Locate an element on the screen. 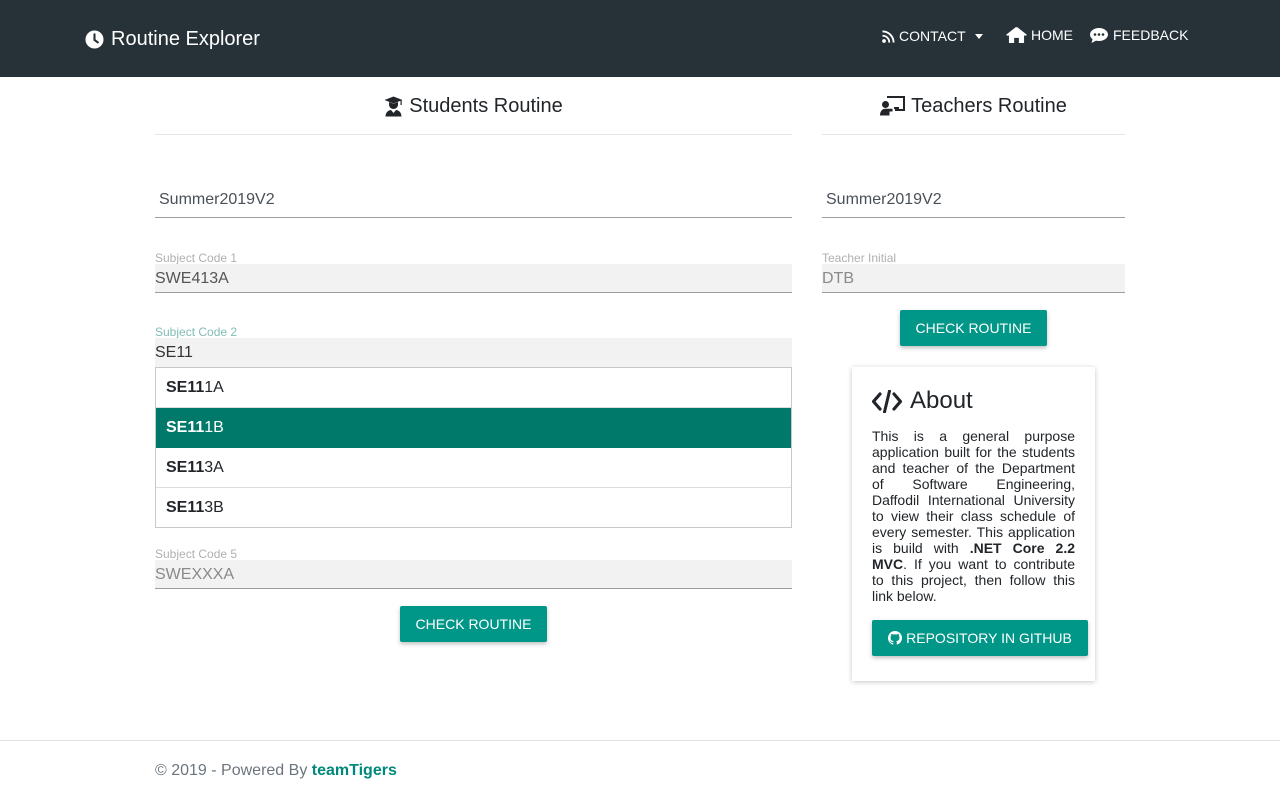  brand-title: Routine Explorer is located at coordinates (185, 38).